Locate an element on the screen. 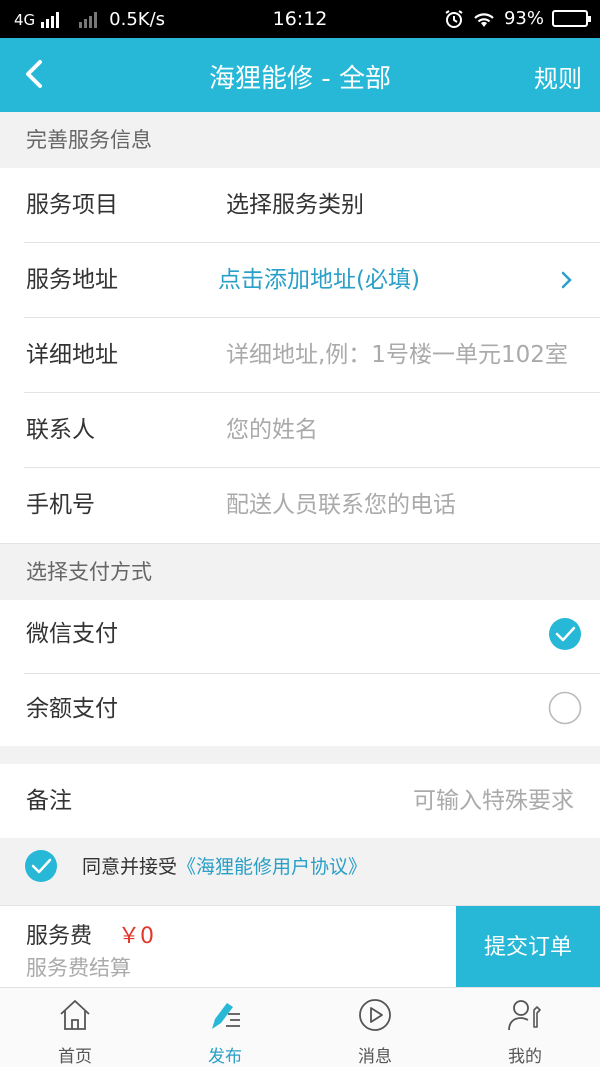 This screenshot has height=1067, width=600. submit-order-button: 提交订单 is located at coordinates (528, 947).